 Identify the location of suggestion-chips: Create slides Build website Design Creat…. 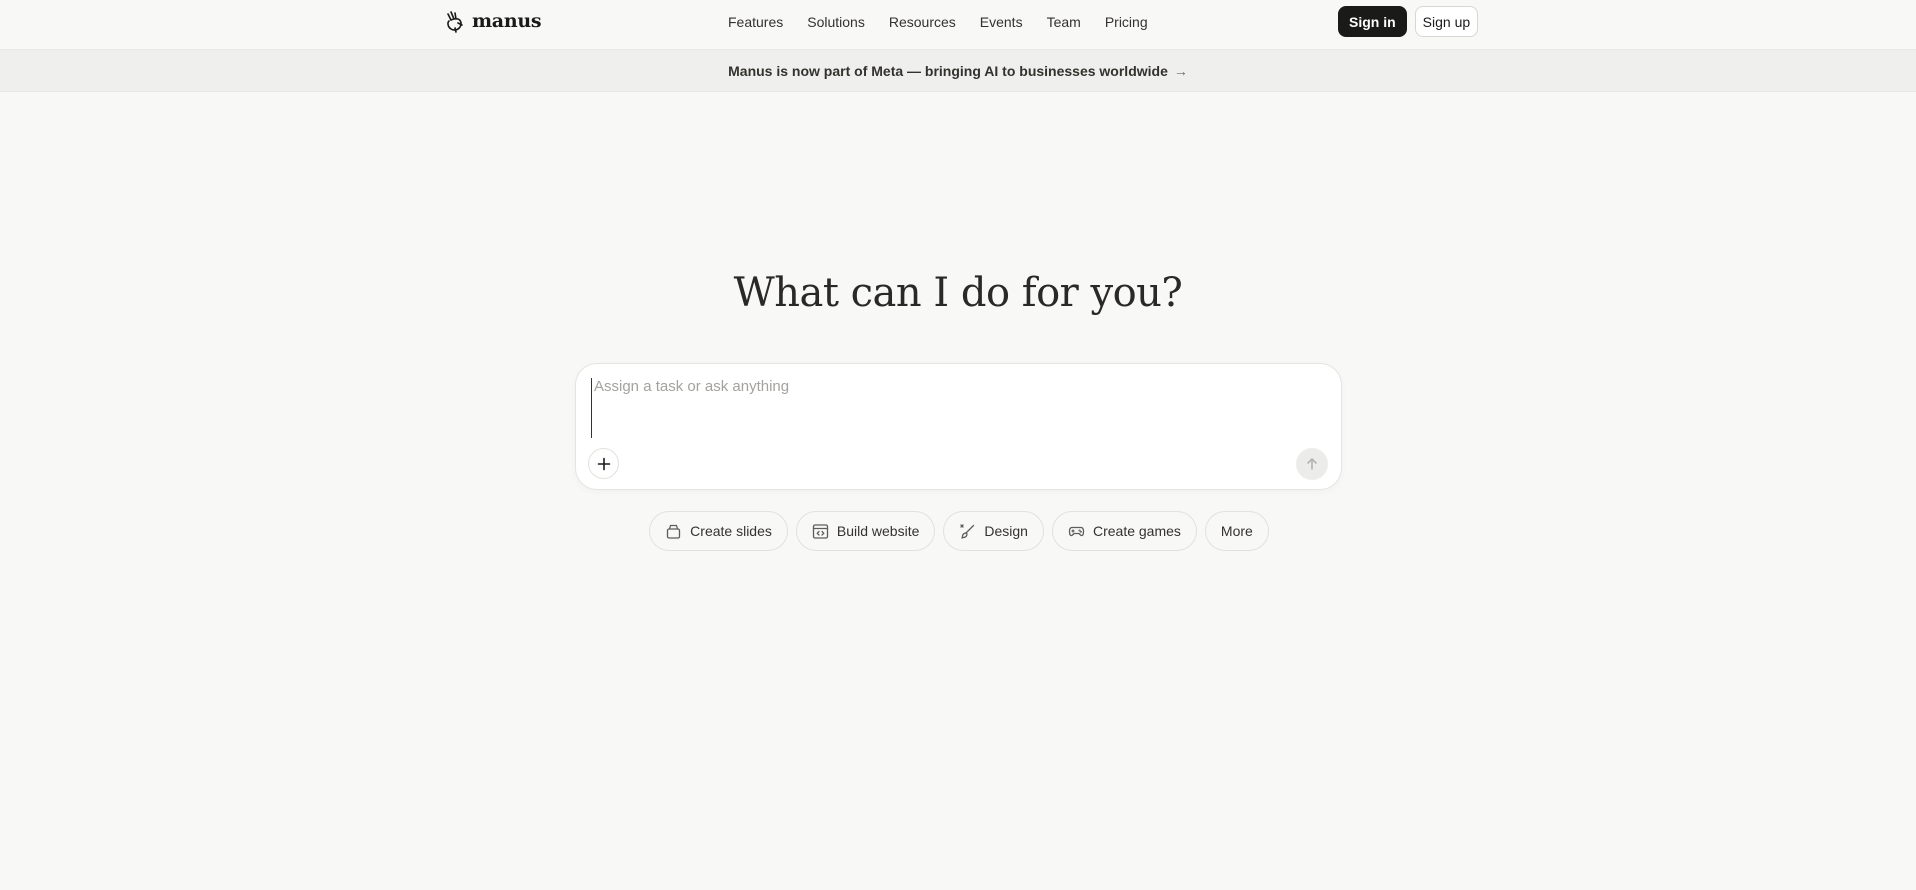
(958, 531).